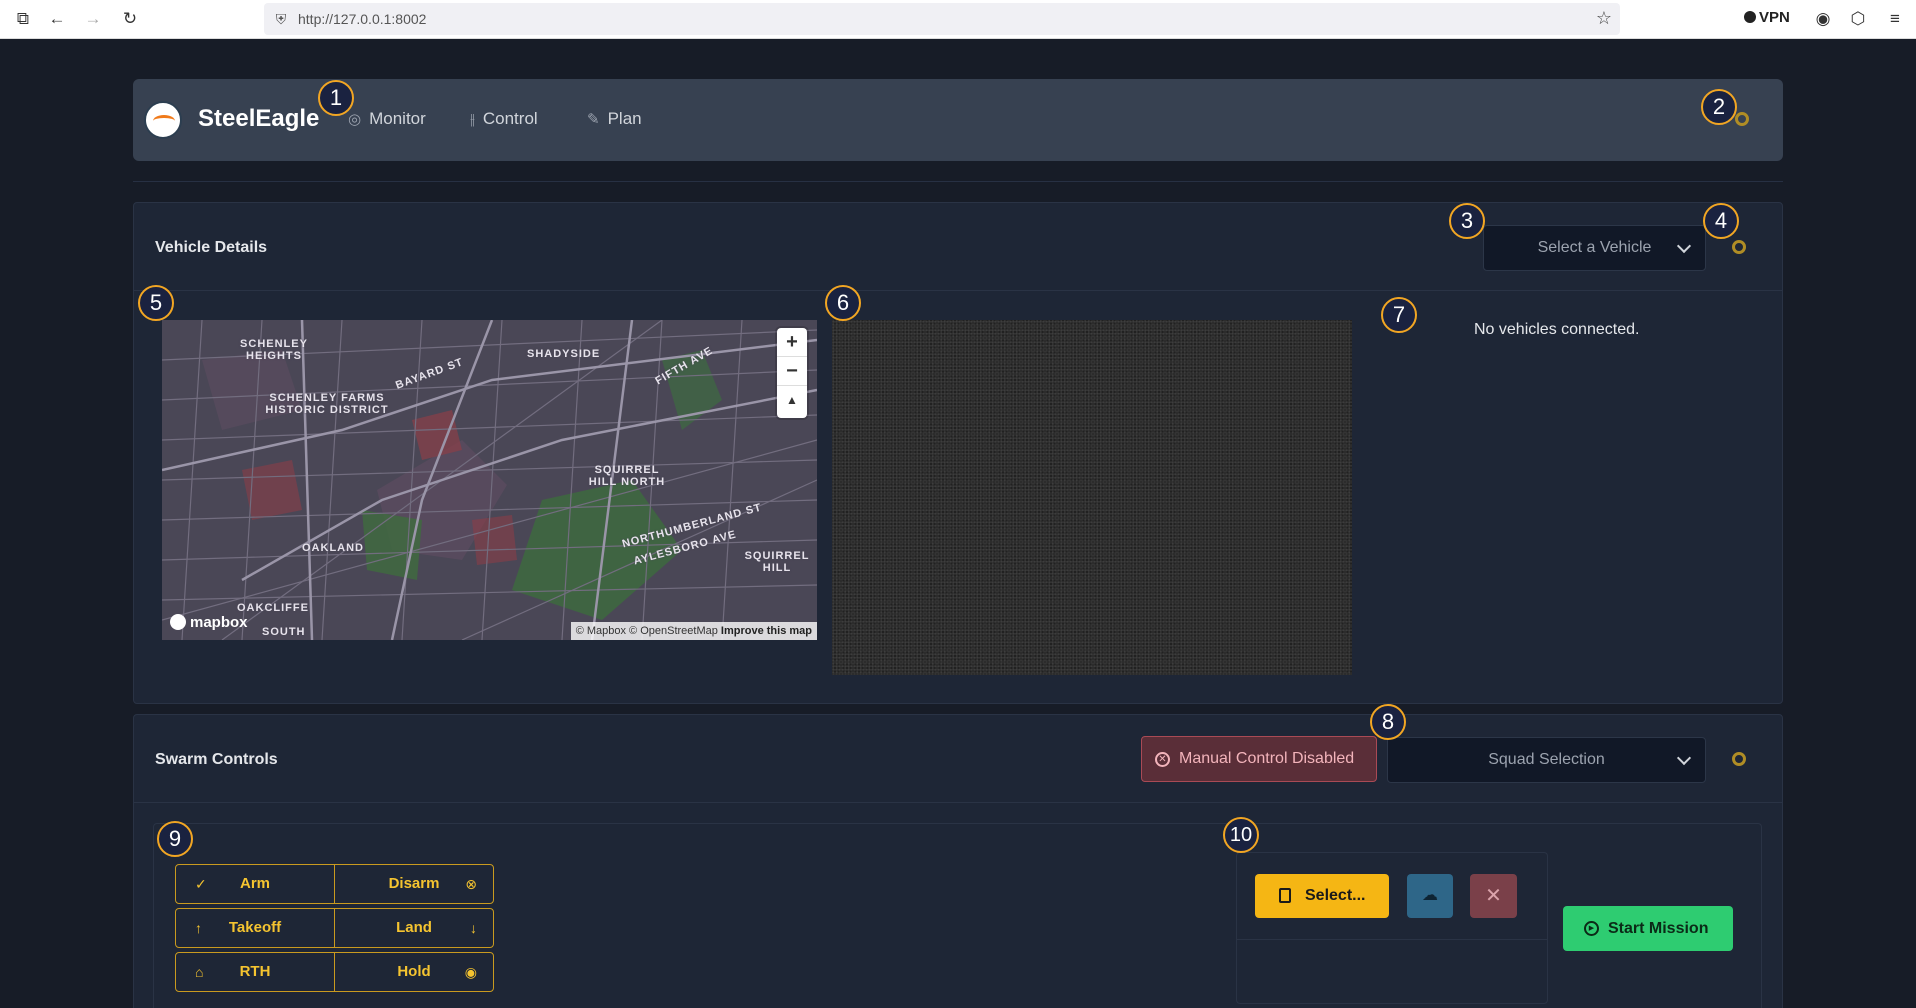 The image size is (1916, 1008). I want to click on mapbox-logo: mapbox, so click(209, 622).